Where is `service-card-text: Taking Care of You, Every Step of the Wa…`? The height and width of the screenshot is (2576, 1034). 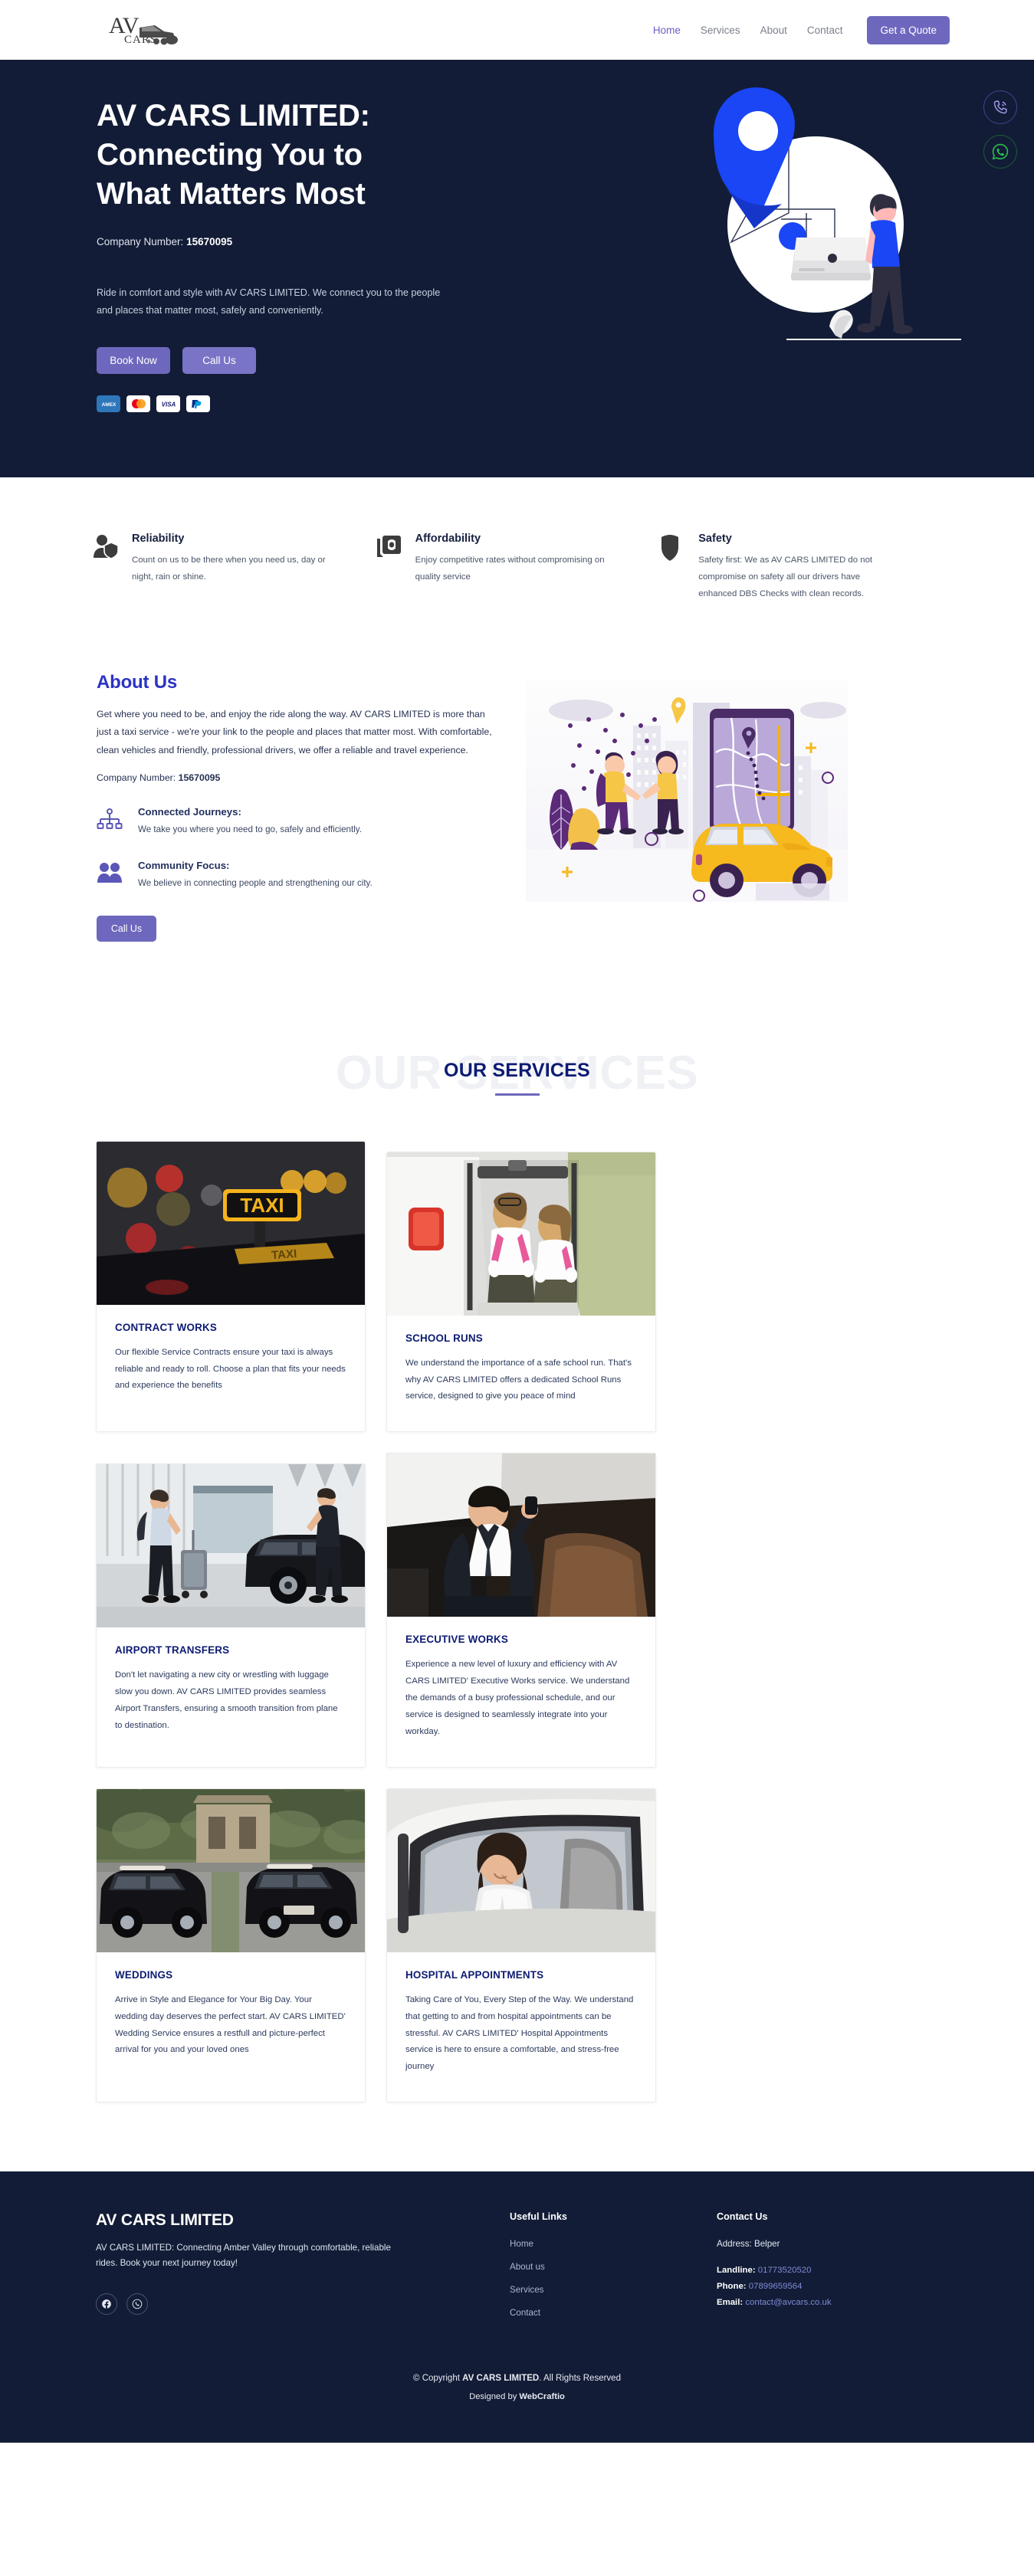 service-card-text: Taking Care of You, Every Step of the Wa… is located at coordinates (519, 2033).